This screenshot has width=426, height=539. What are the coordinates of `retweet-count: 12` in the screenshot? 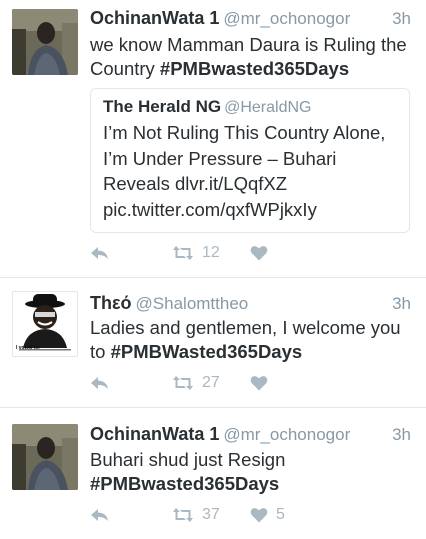 It's located at (211, 252).